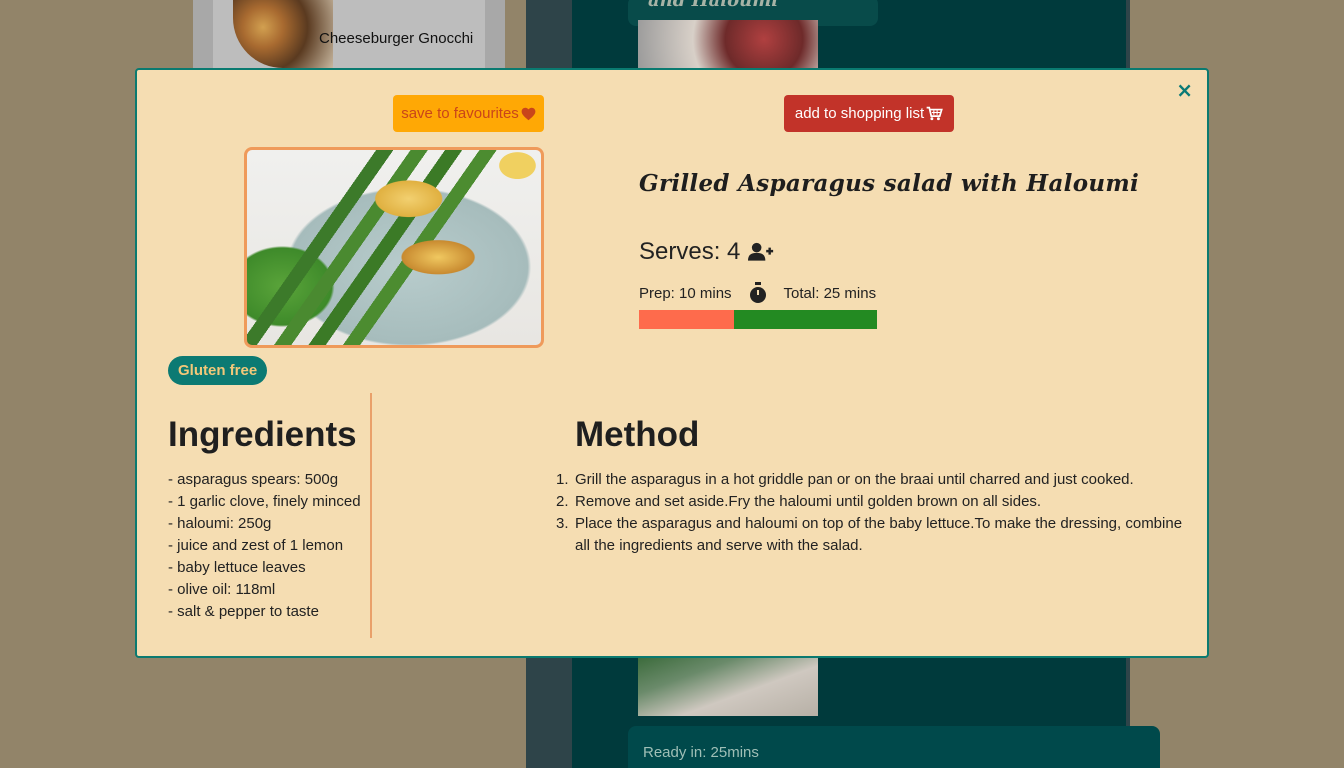 This screenshot has width=1344, height=768. Describe the element at coordinates (1184, 90) in the screenshot. I see `close-icon: ×` at that location.